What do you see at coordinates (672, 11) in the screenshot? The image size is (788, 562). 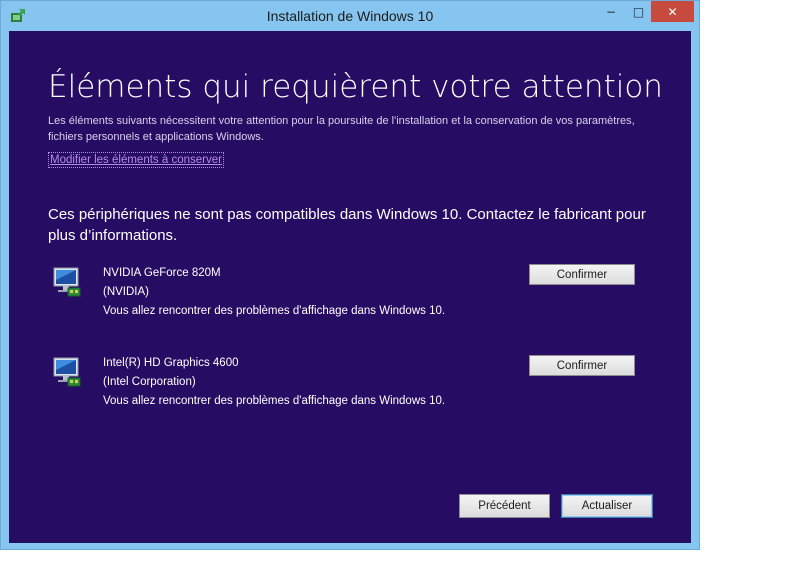 I see `close-button: ✕` at bounding box center [672, 11].